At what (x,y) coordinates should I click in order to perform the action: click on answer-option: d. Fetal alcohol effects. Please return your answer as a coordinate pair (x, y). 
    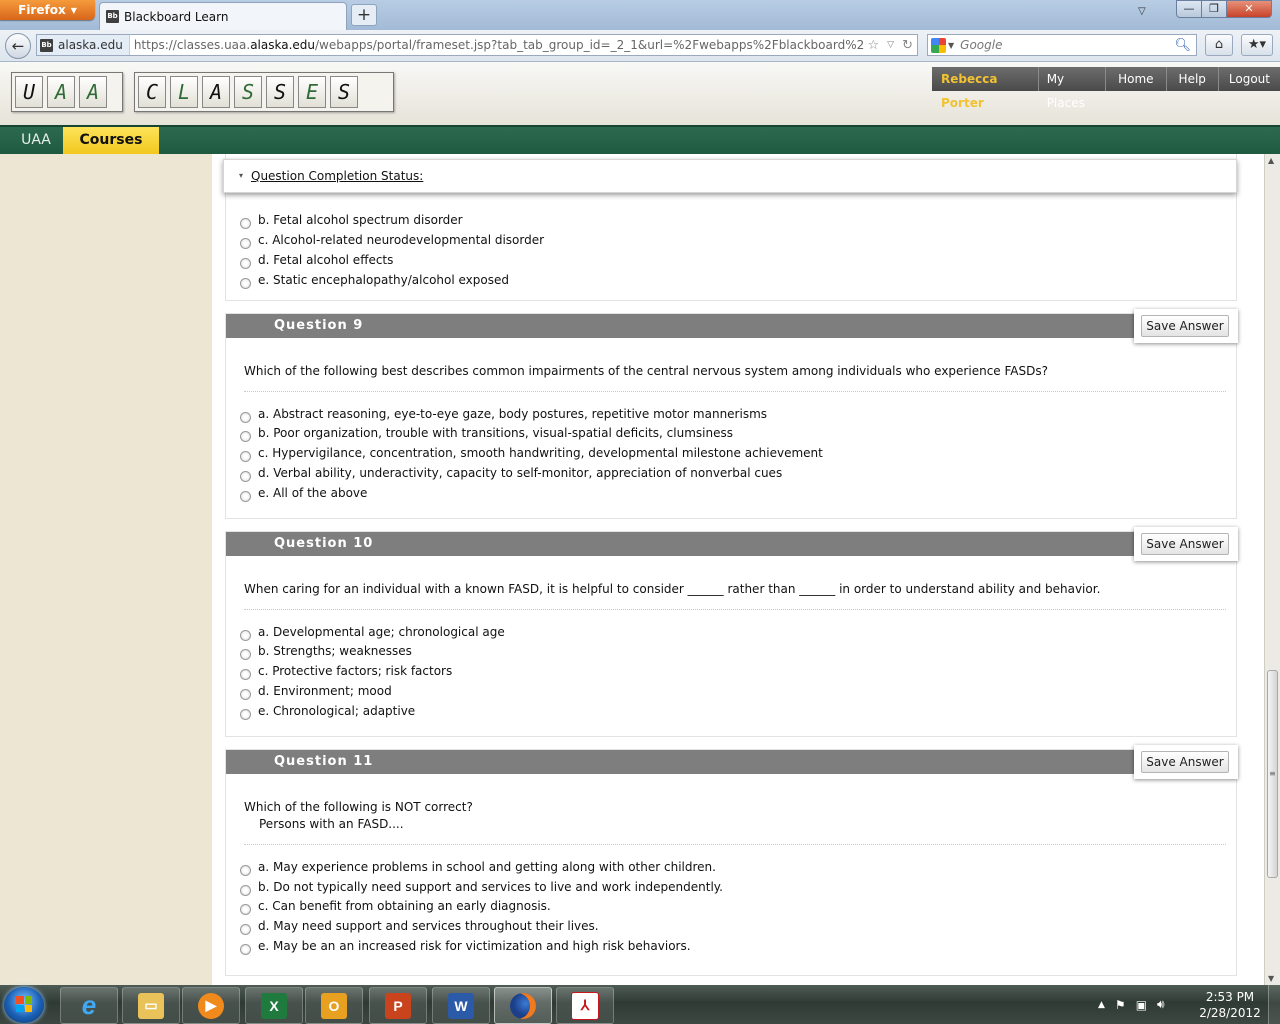
    Looking at the image, I should click on (316, 260).